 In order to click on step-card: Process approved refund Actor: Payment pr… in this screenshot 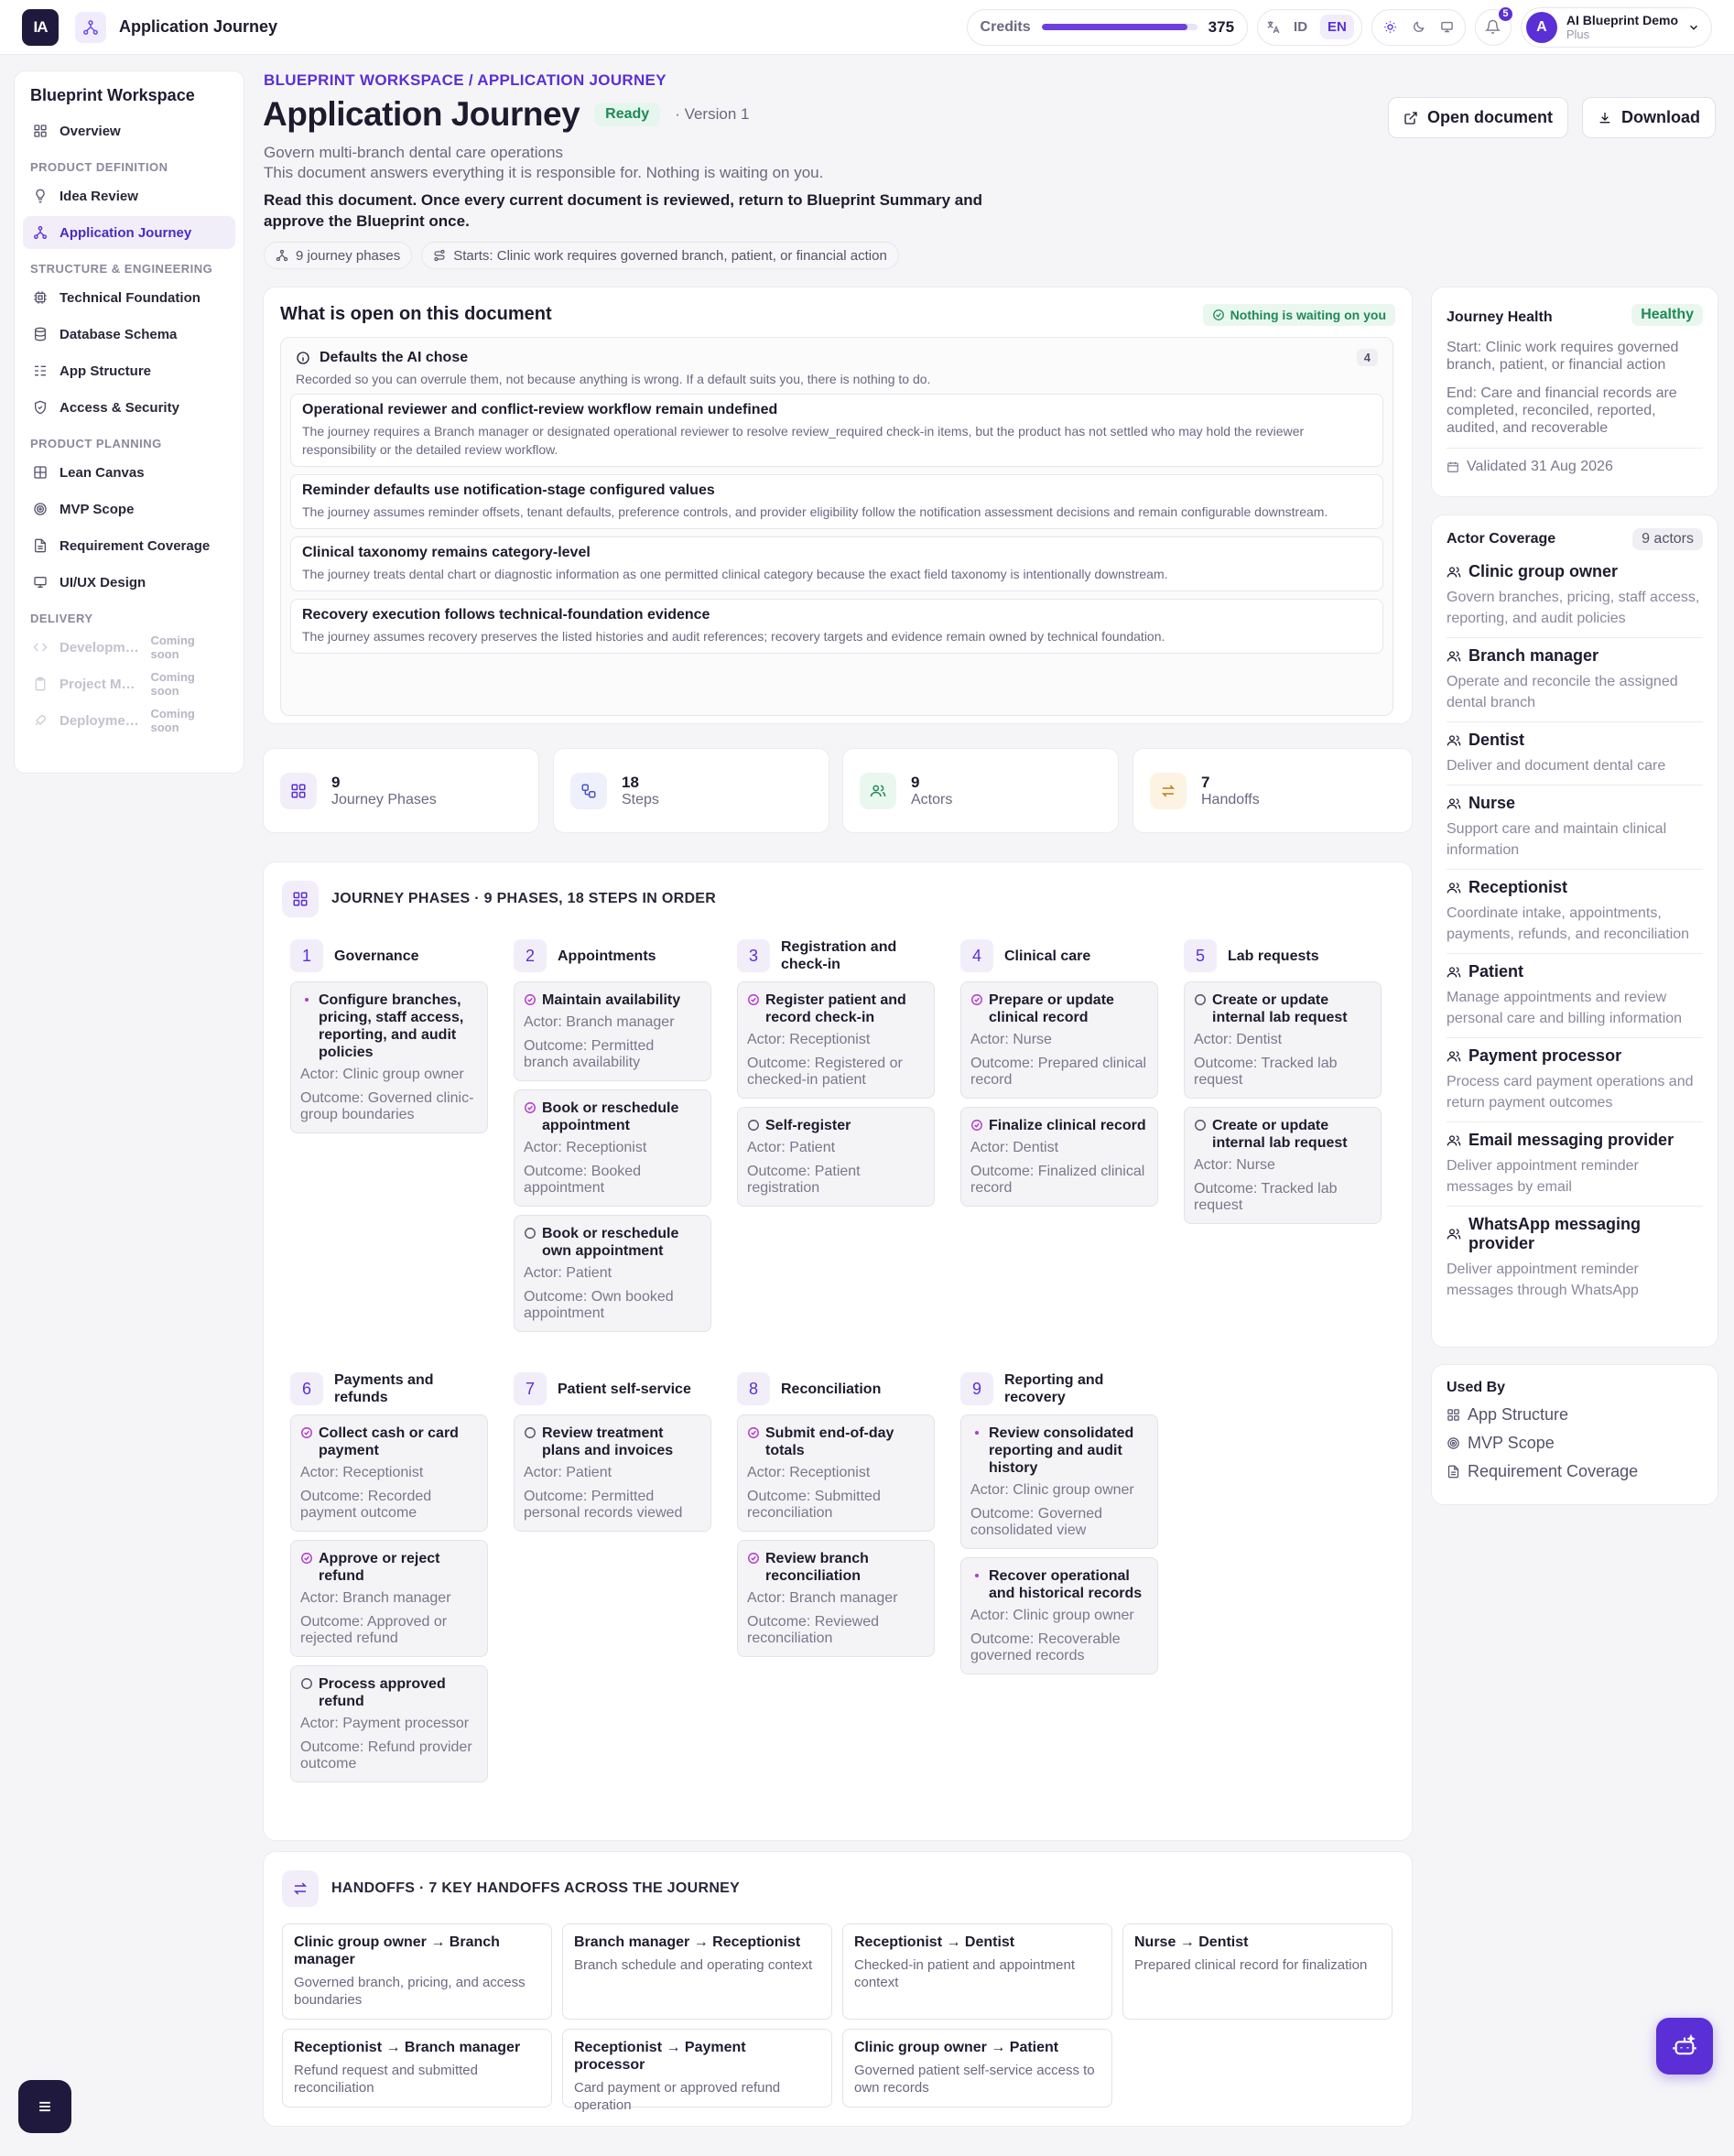, I will do `click(389, 1724)`.